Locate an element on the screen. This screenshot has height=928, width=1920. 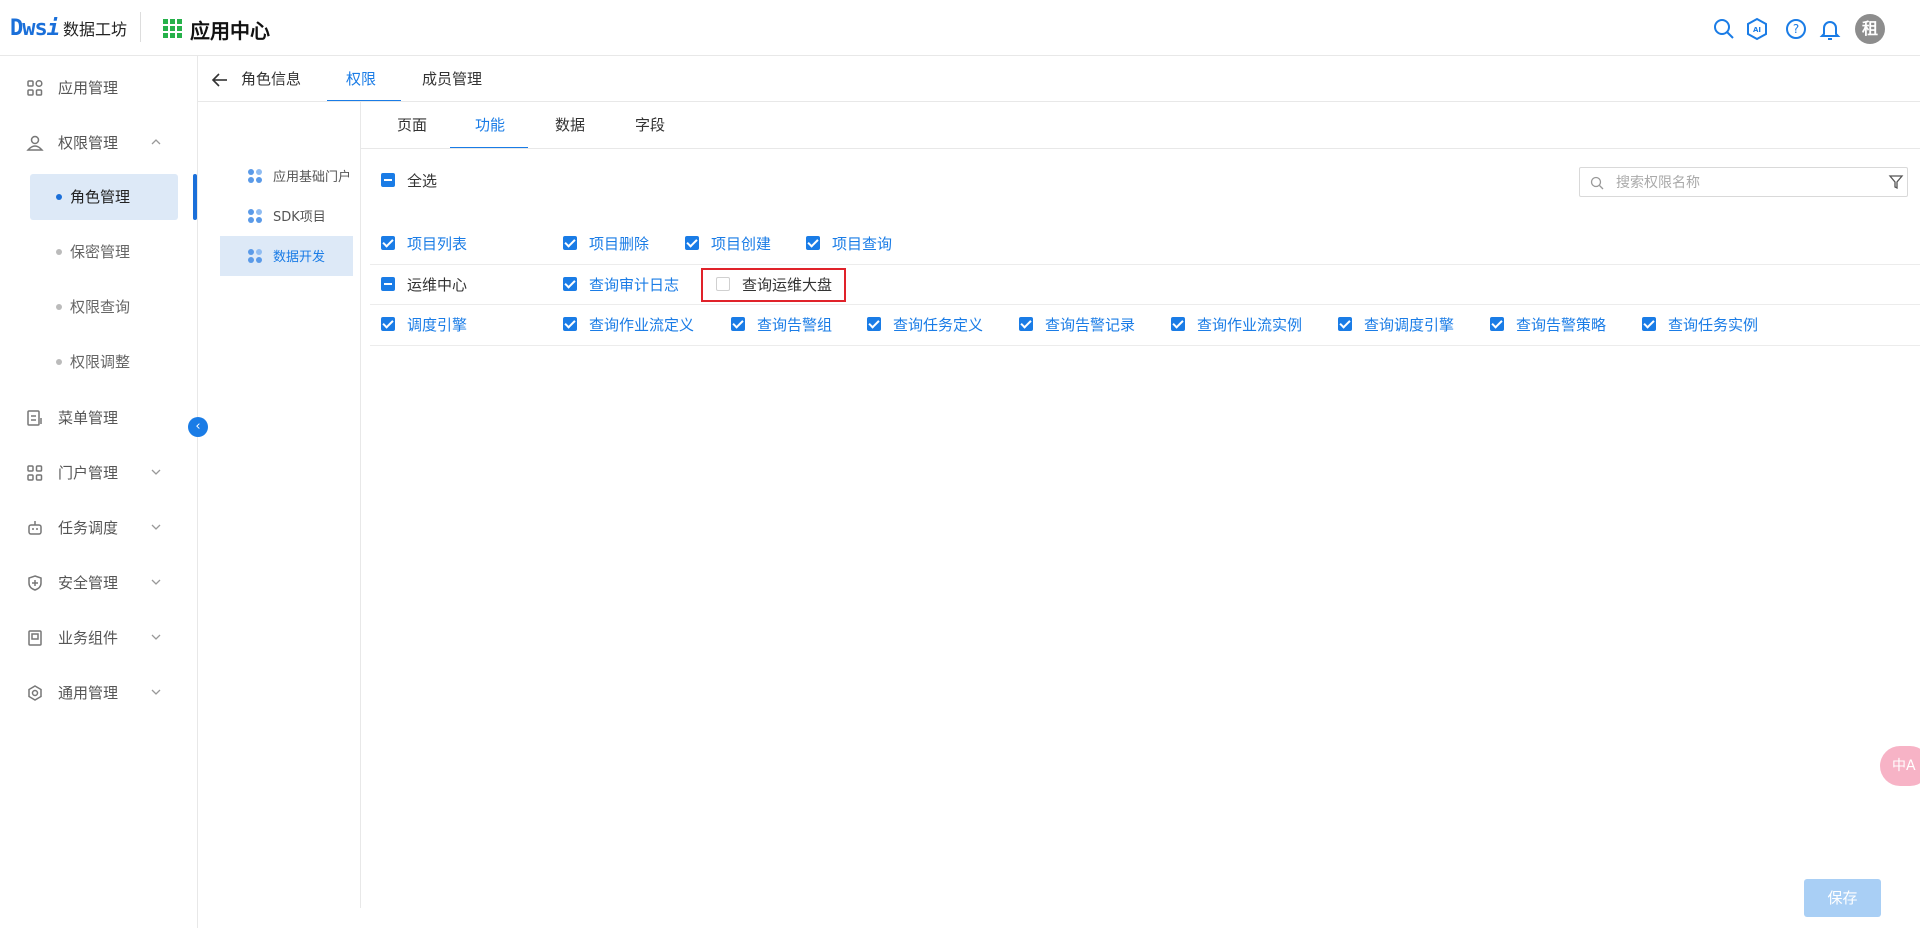
permission-label: 查询作业流定义 is located at coordinates (642, 325).